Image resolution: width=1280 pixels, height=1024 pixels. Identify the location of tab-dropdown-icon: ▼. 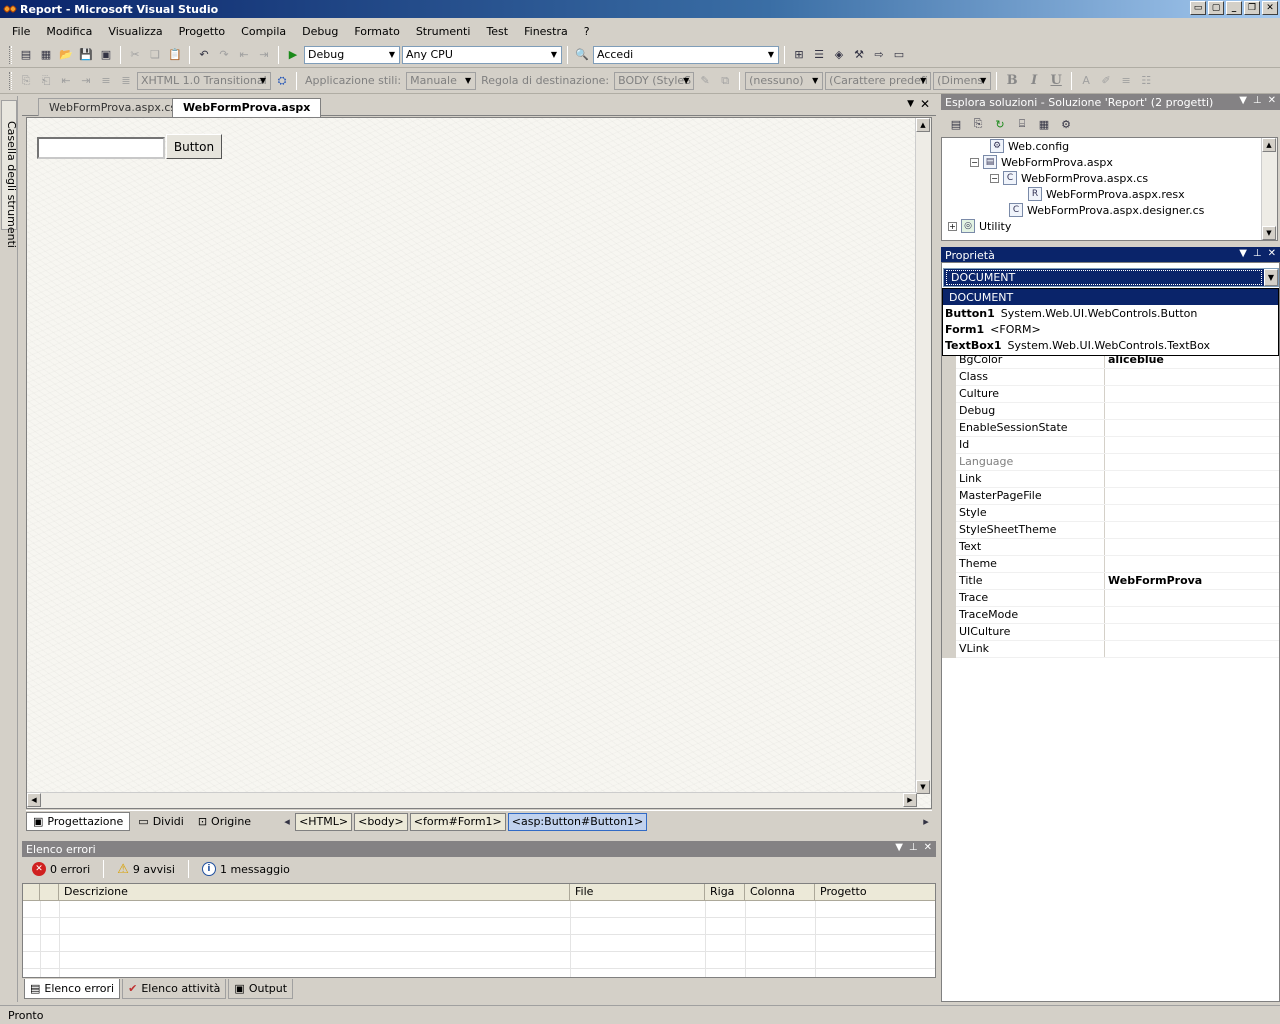
(910, 104).